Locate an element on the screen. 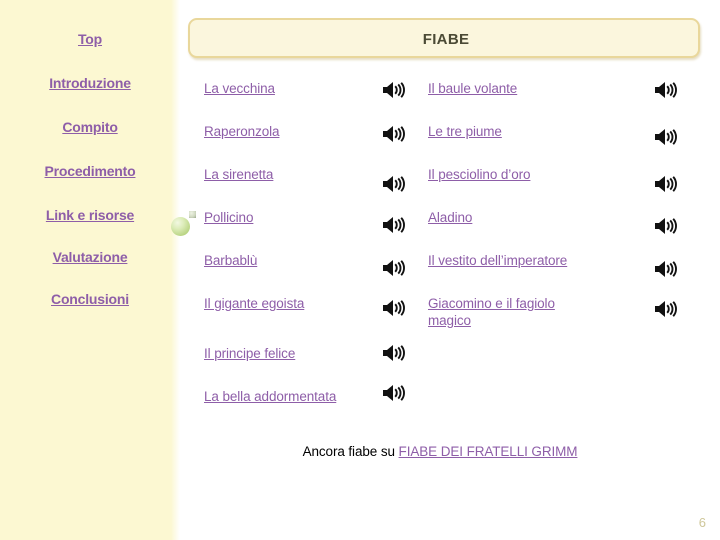 This screenshot has width=720, height=540. sidebar-item-label: Top is located at coordinates (90, 39).